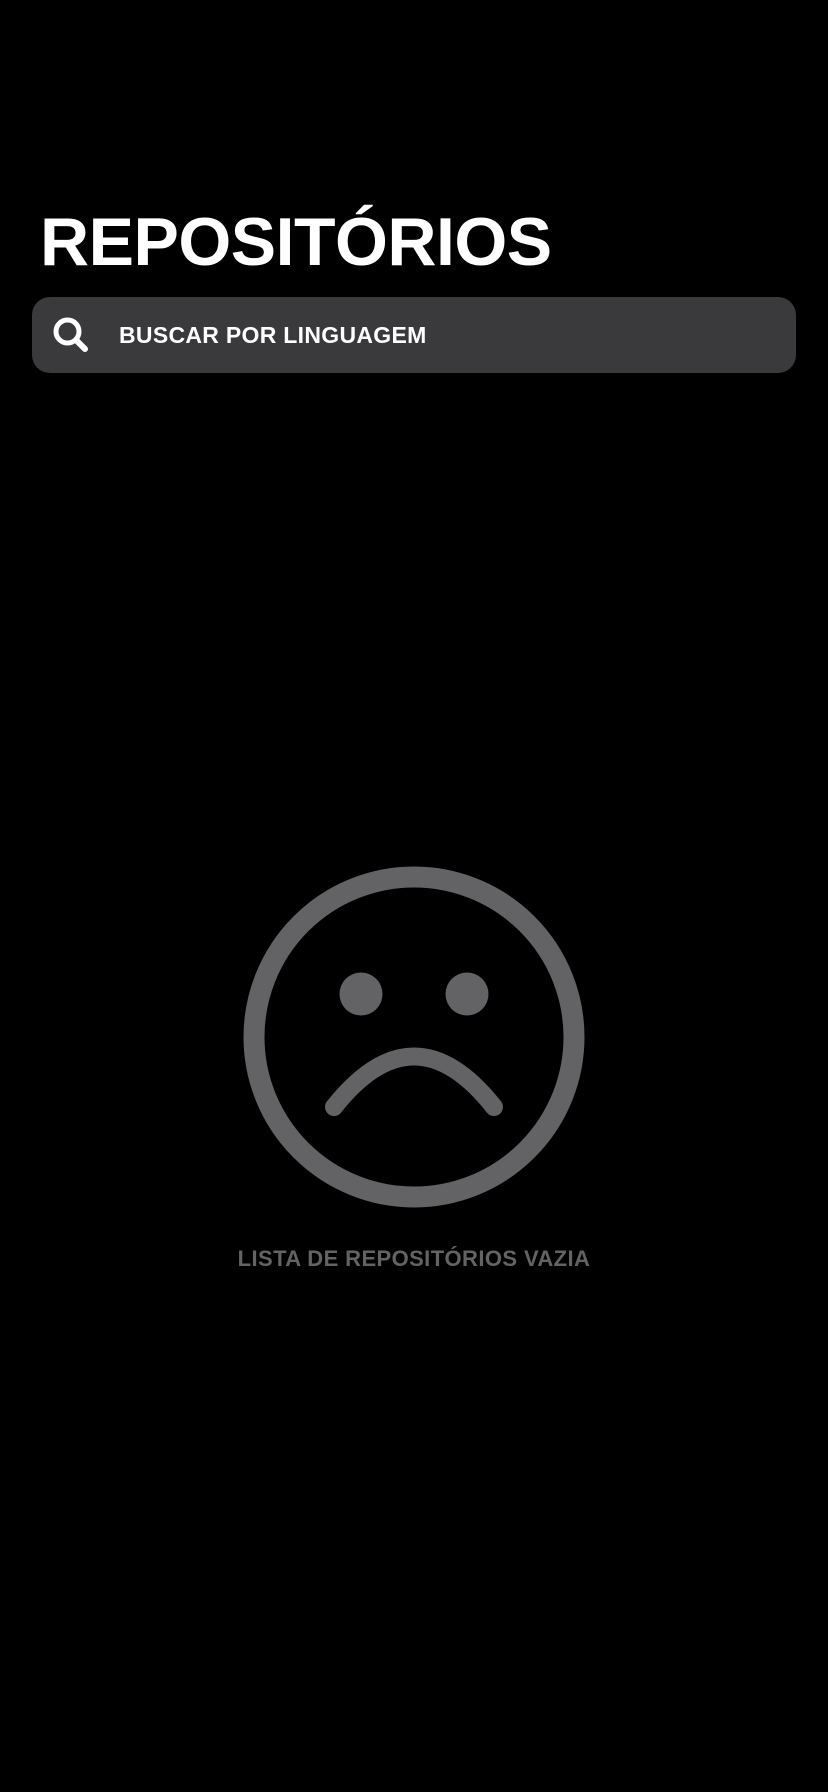 Image resolution: width=828 pixels, height=1792 pixels. I want to click on sad-face-icon, so click(414, 1037).